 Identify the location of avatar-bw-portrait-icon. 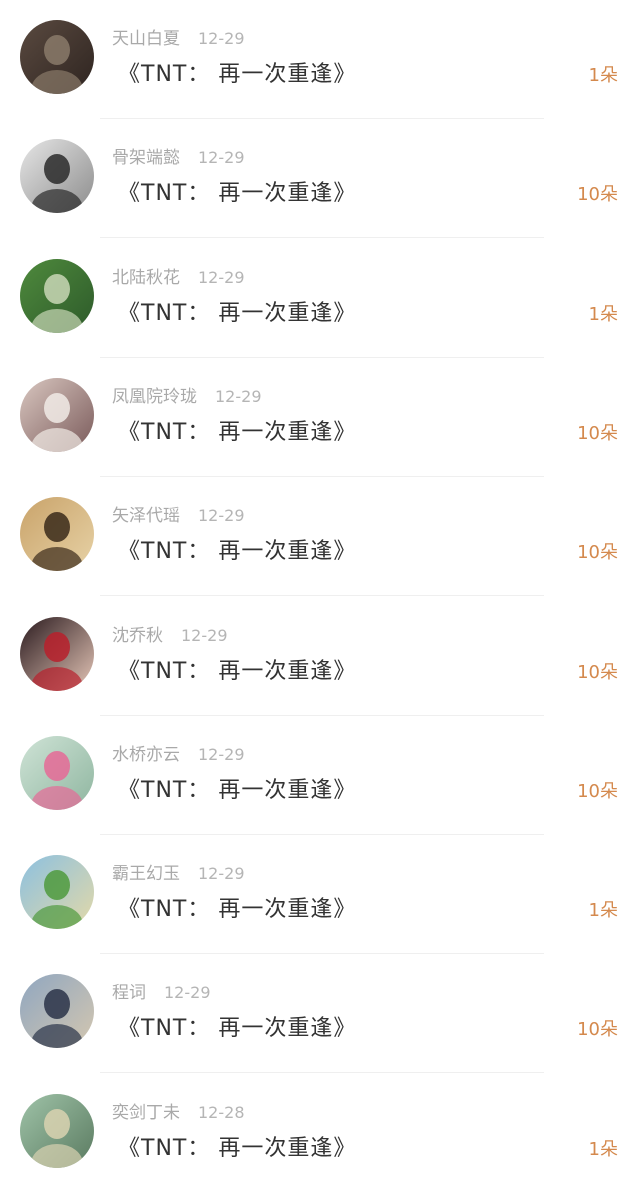
(57, 176).